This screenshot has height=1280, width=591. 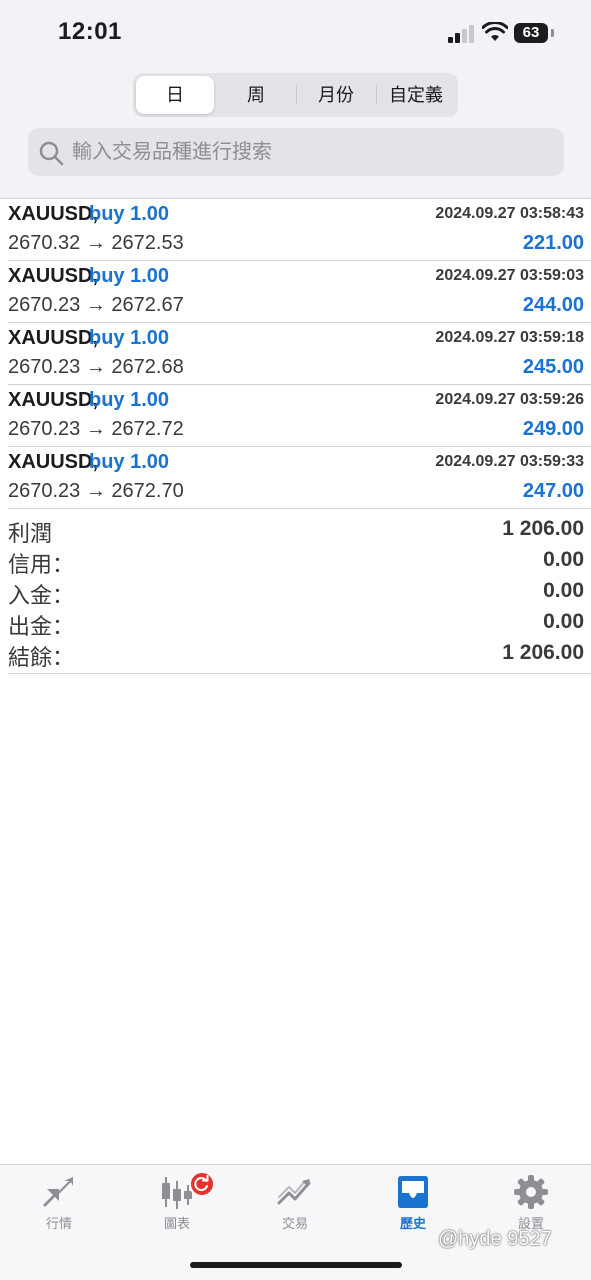 I want to click on quotes-icon, so click(x=58, y=1192).